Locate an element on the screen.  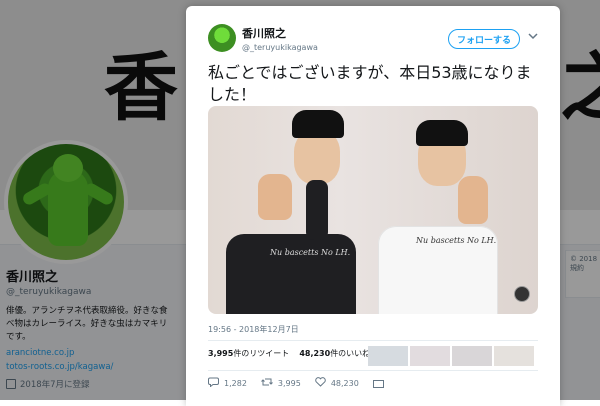
retweet-icon is located at coordinates (267, 383).